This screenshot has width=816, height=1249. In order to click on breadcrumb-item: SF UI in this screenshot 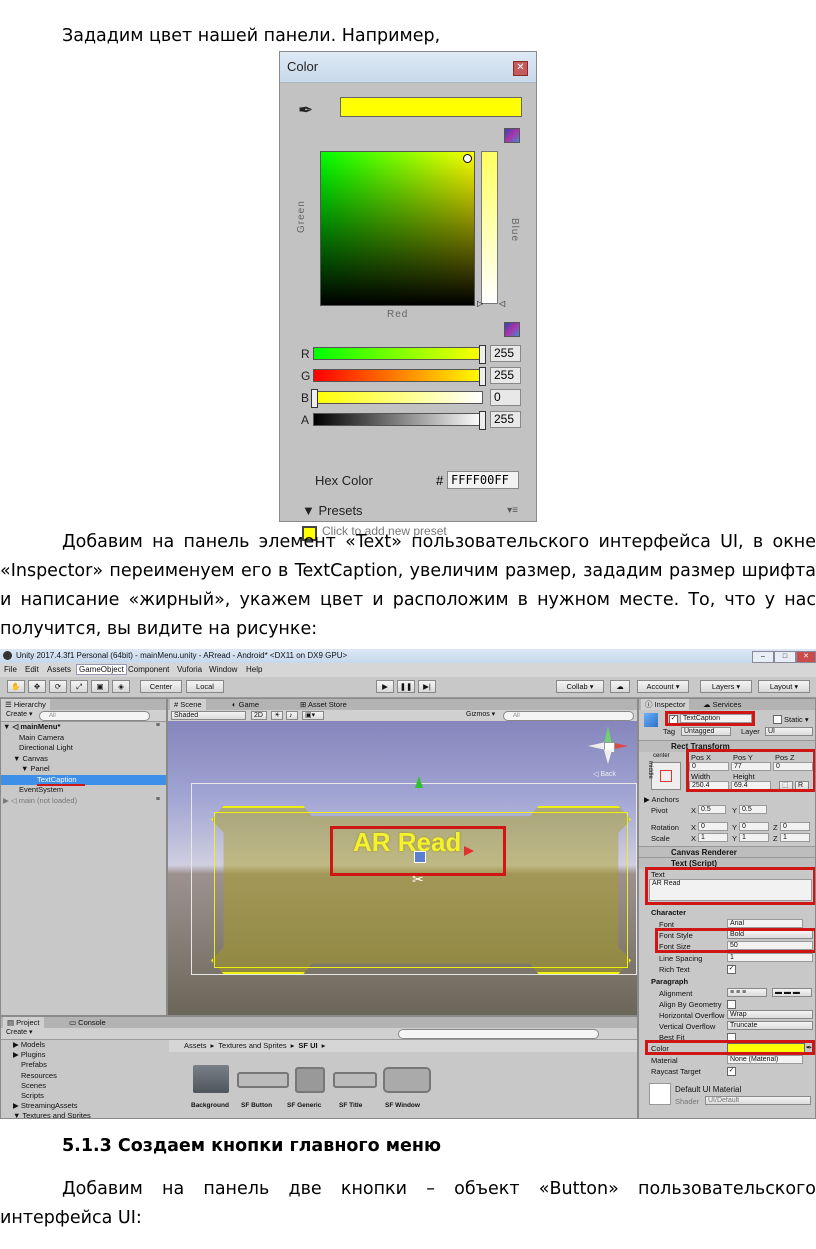, I will do `click(307, 1045)`.